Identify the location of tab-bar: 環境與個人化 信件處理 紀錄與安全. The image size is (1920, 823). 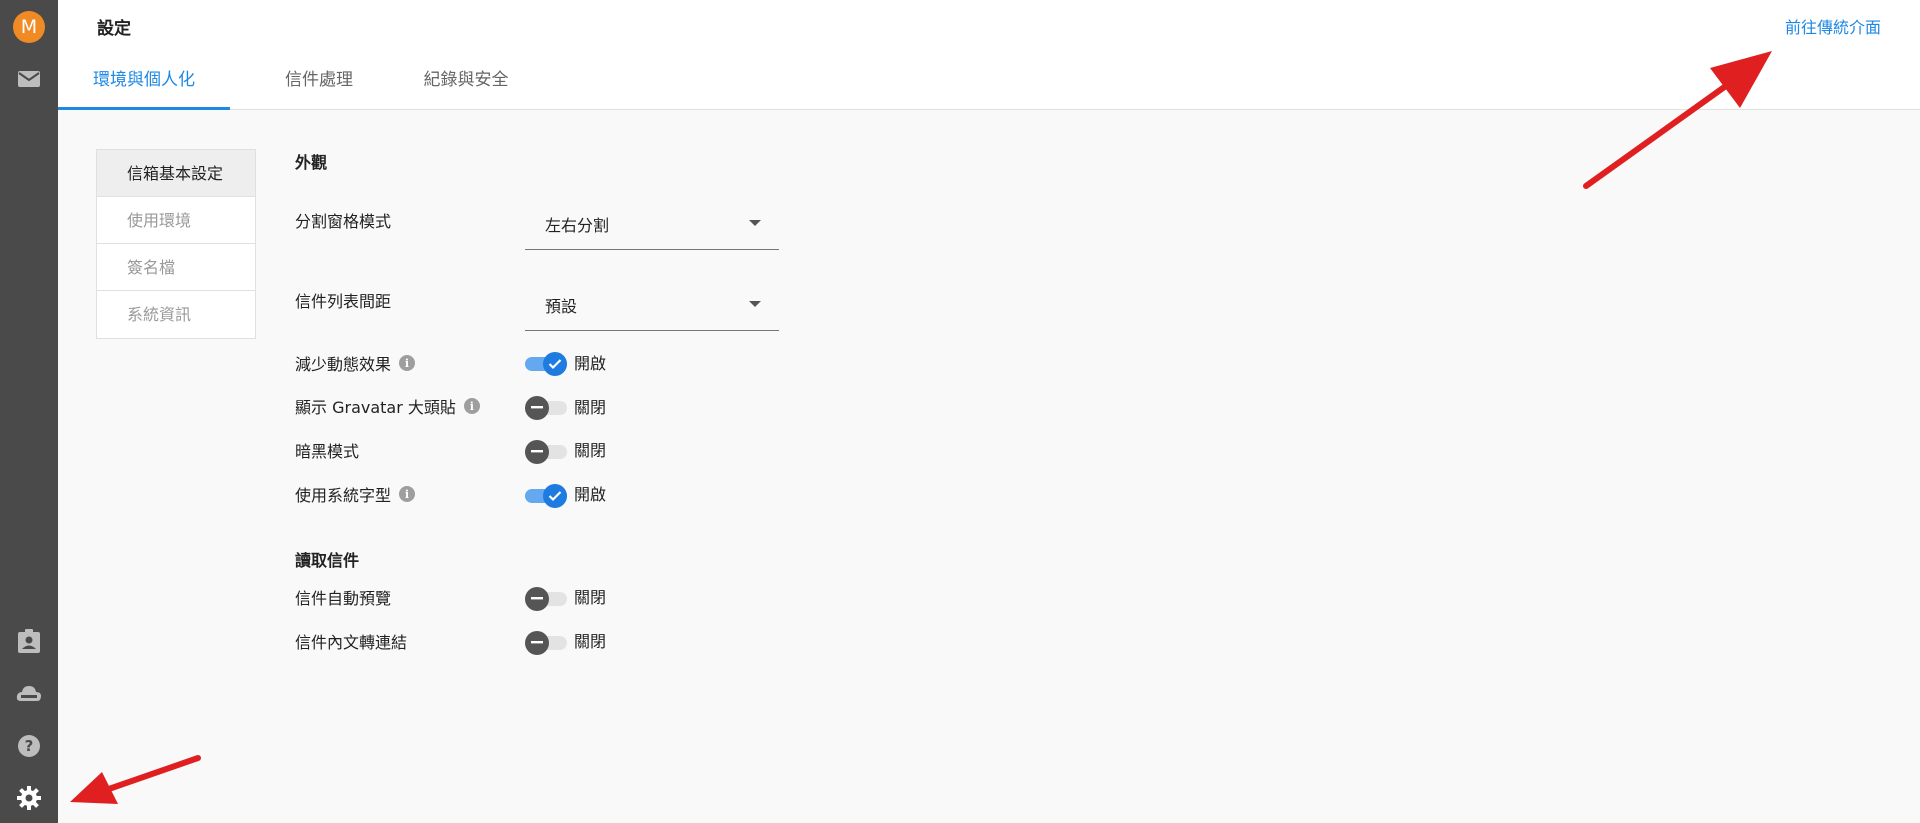
(291, 84).